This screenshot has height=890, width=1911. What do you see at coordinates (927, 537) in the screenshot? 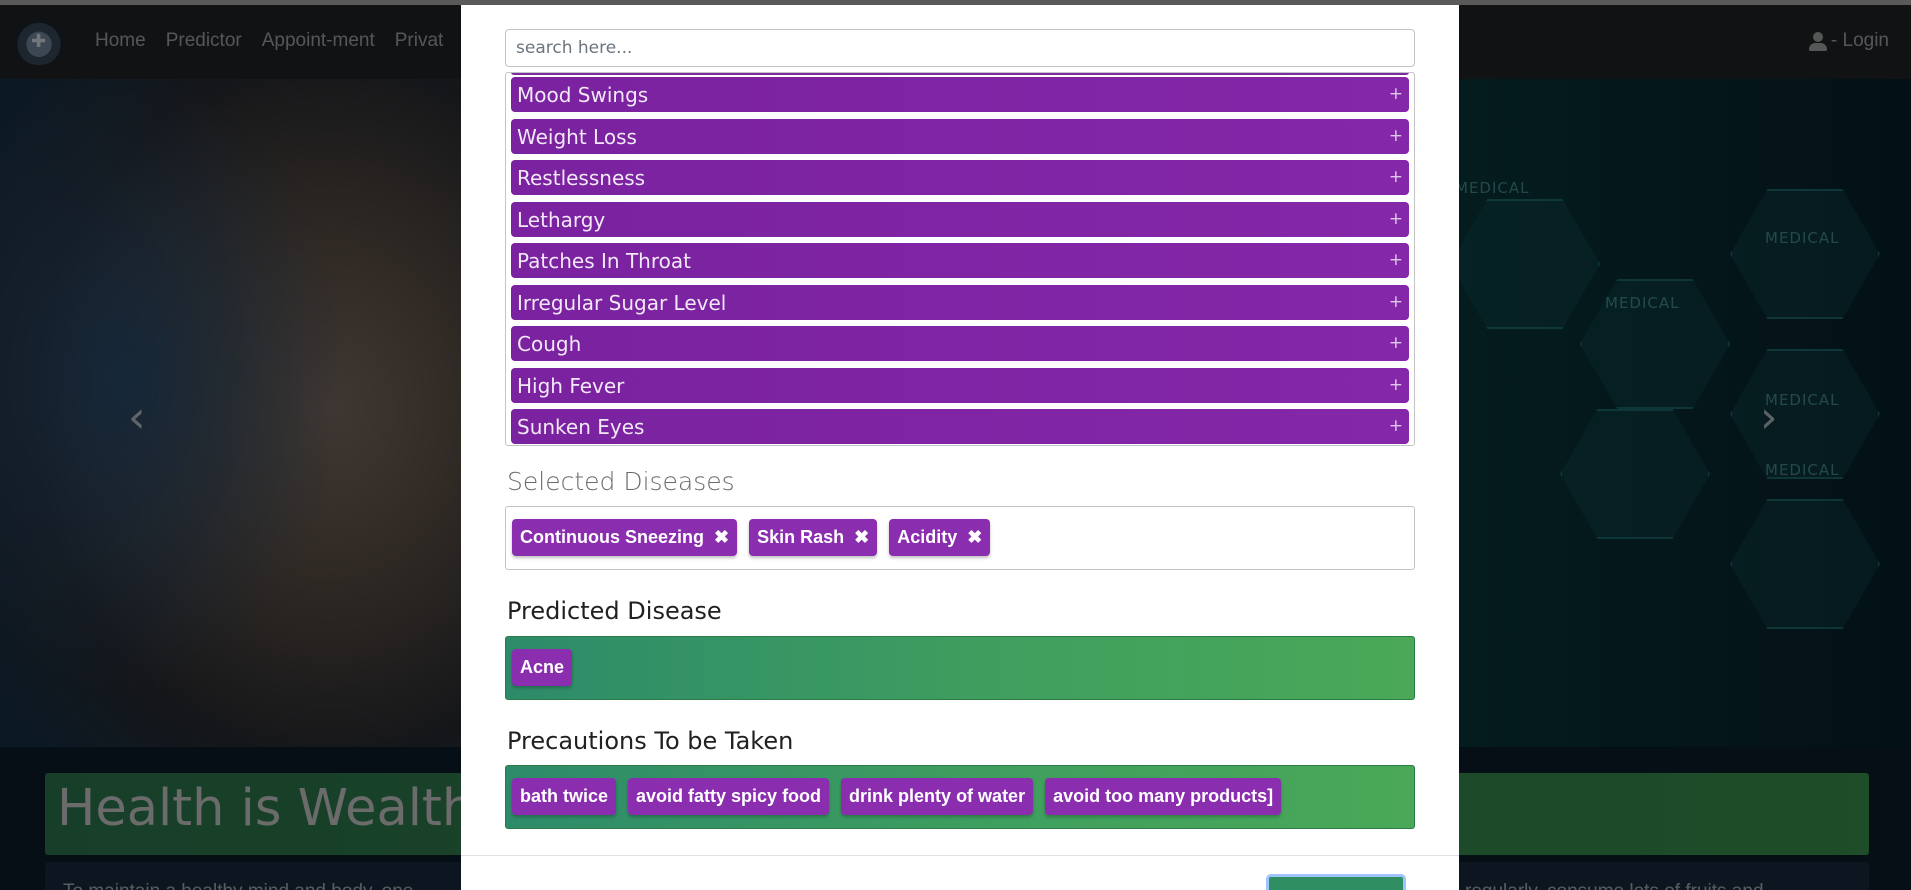
I see `chip-label: Acidity` at bounding box center [927, 537].